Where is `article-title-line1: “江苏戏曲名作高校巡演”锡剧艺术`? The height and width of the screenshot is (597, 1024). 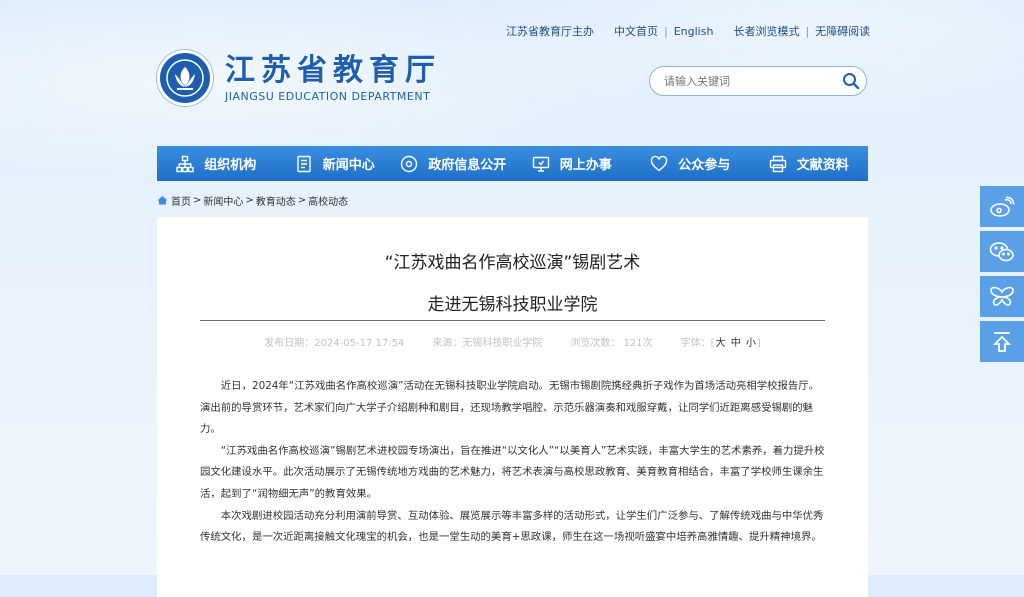
article-title-line1: “江苏戏曲名作高校巡演”锡剧艺术 is located at coordinates (512, 263).